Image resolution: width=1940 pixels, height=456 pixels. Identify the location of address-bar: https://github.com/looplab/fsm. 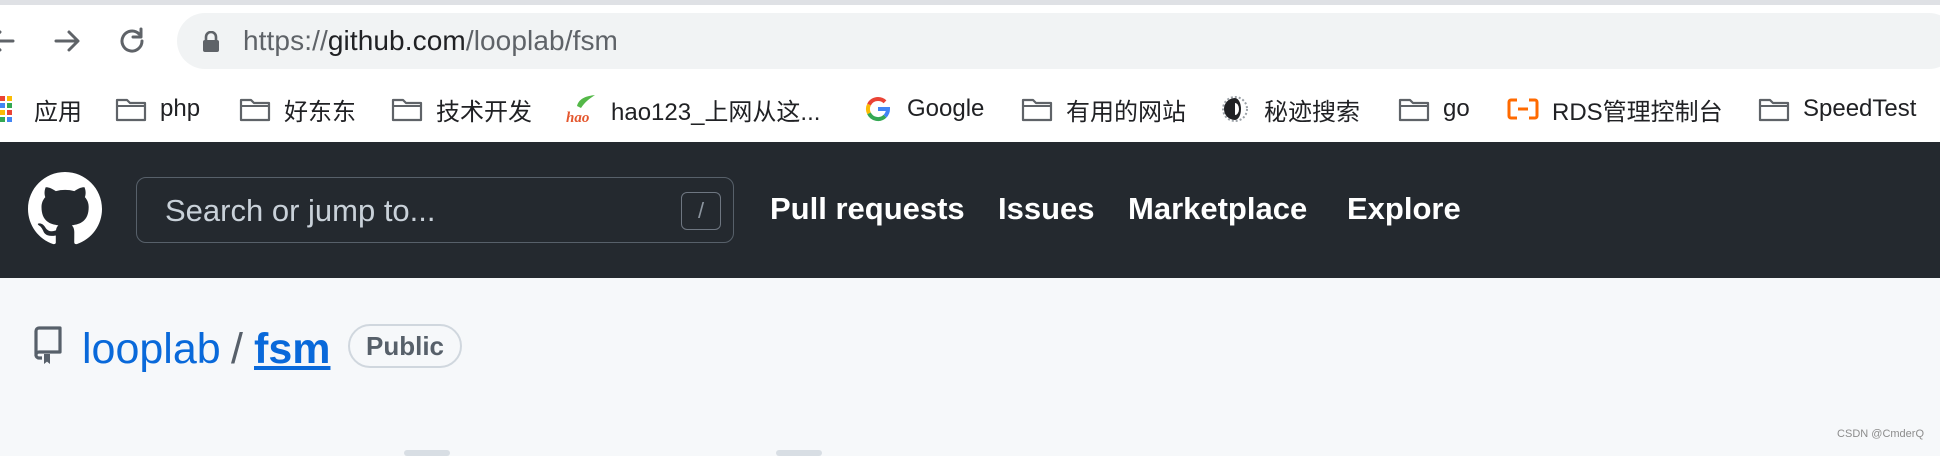
(1058, 41).